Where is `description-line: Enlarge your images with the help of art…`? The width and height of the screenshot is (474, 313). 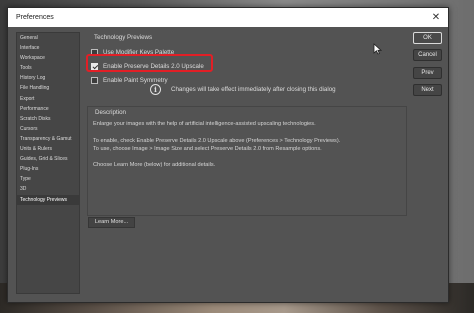
description-line: Enlarge your images with the help of art… is located at coordinates (204, 124).